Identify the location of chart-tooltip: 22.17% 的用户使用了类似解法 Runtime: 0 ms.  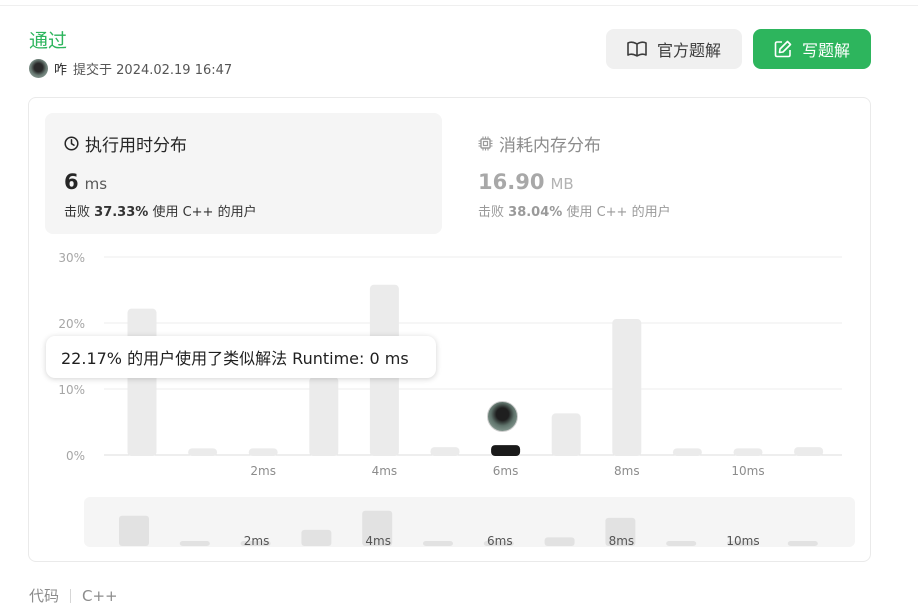
(241, 357).